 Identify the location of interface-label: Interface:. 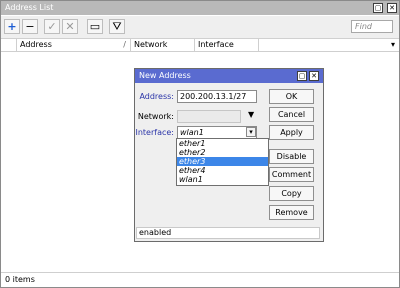
(154, 132).